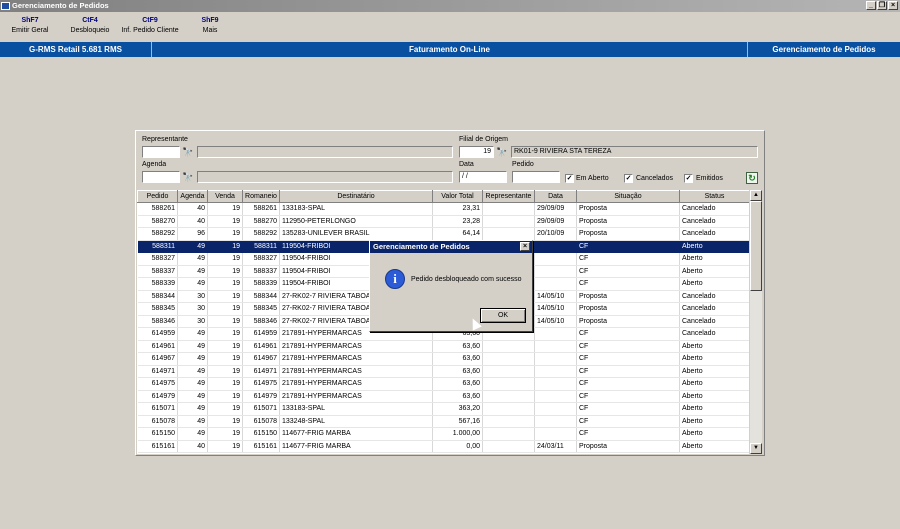  I want to click on cell-pedido: 614971, so click(157, 371).